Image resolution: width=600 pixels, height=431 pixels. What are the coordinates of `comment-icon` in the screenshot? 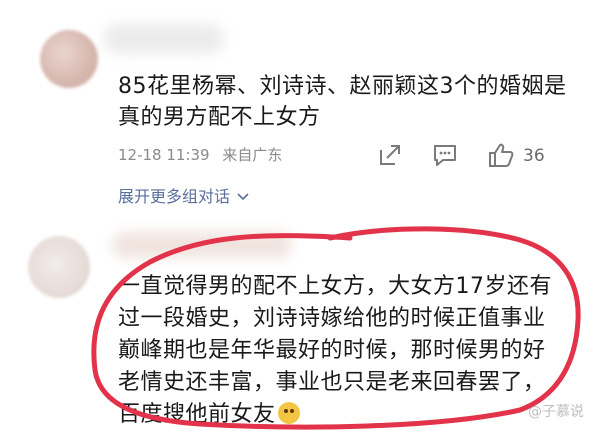 It's located at (445, 157).